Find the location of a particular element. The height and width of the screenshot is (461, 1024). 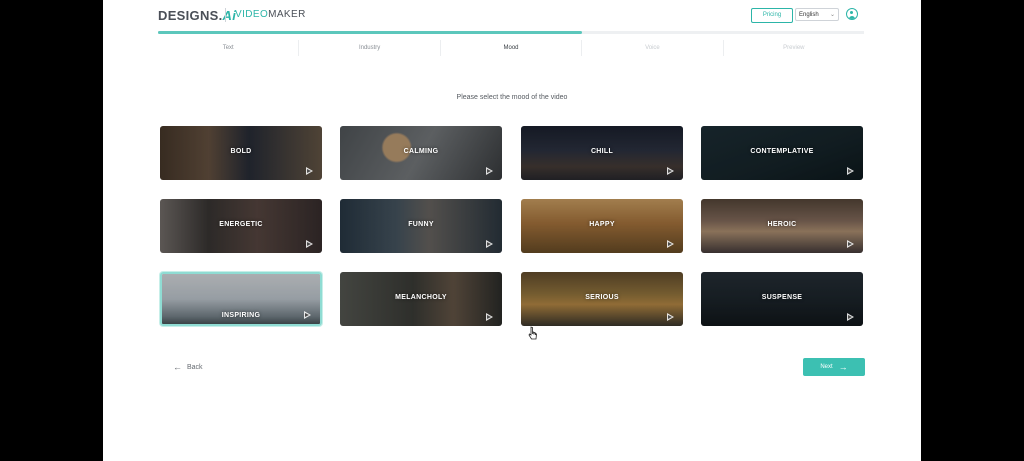

back-button: ← Back is located at coordinates (188, 367).